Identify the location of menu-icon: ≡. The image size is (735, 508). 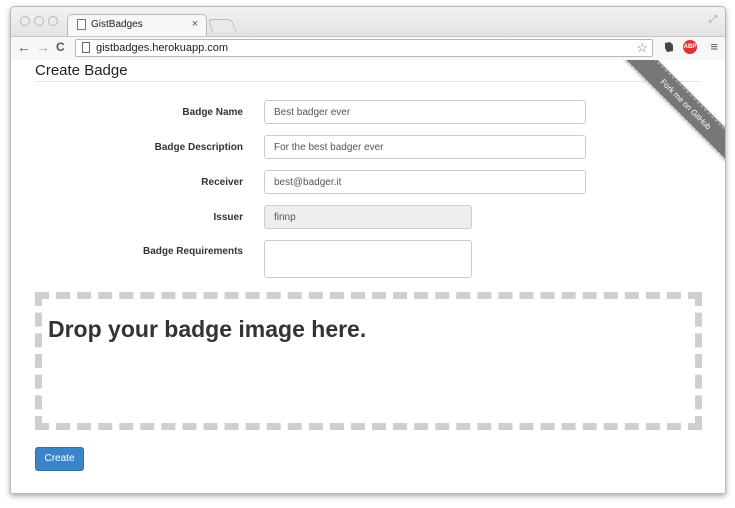
(714, 46).